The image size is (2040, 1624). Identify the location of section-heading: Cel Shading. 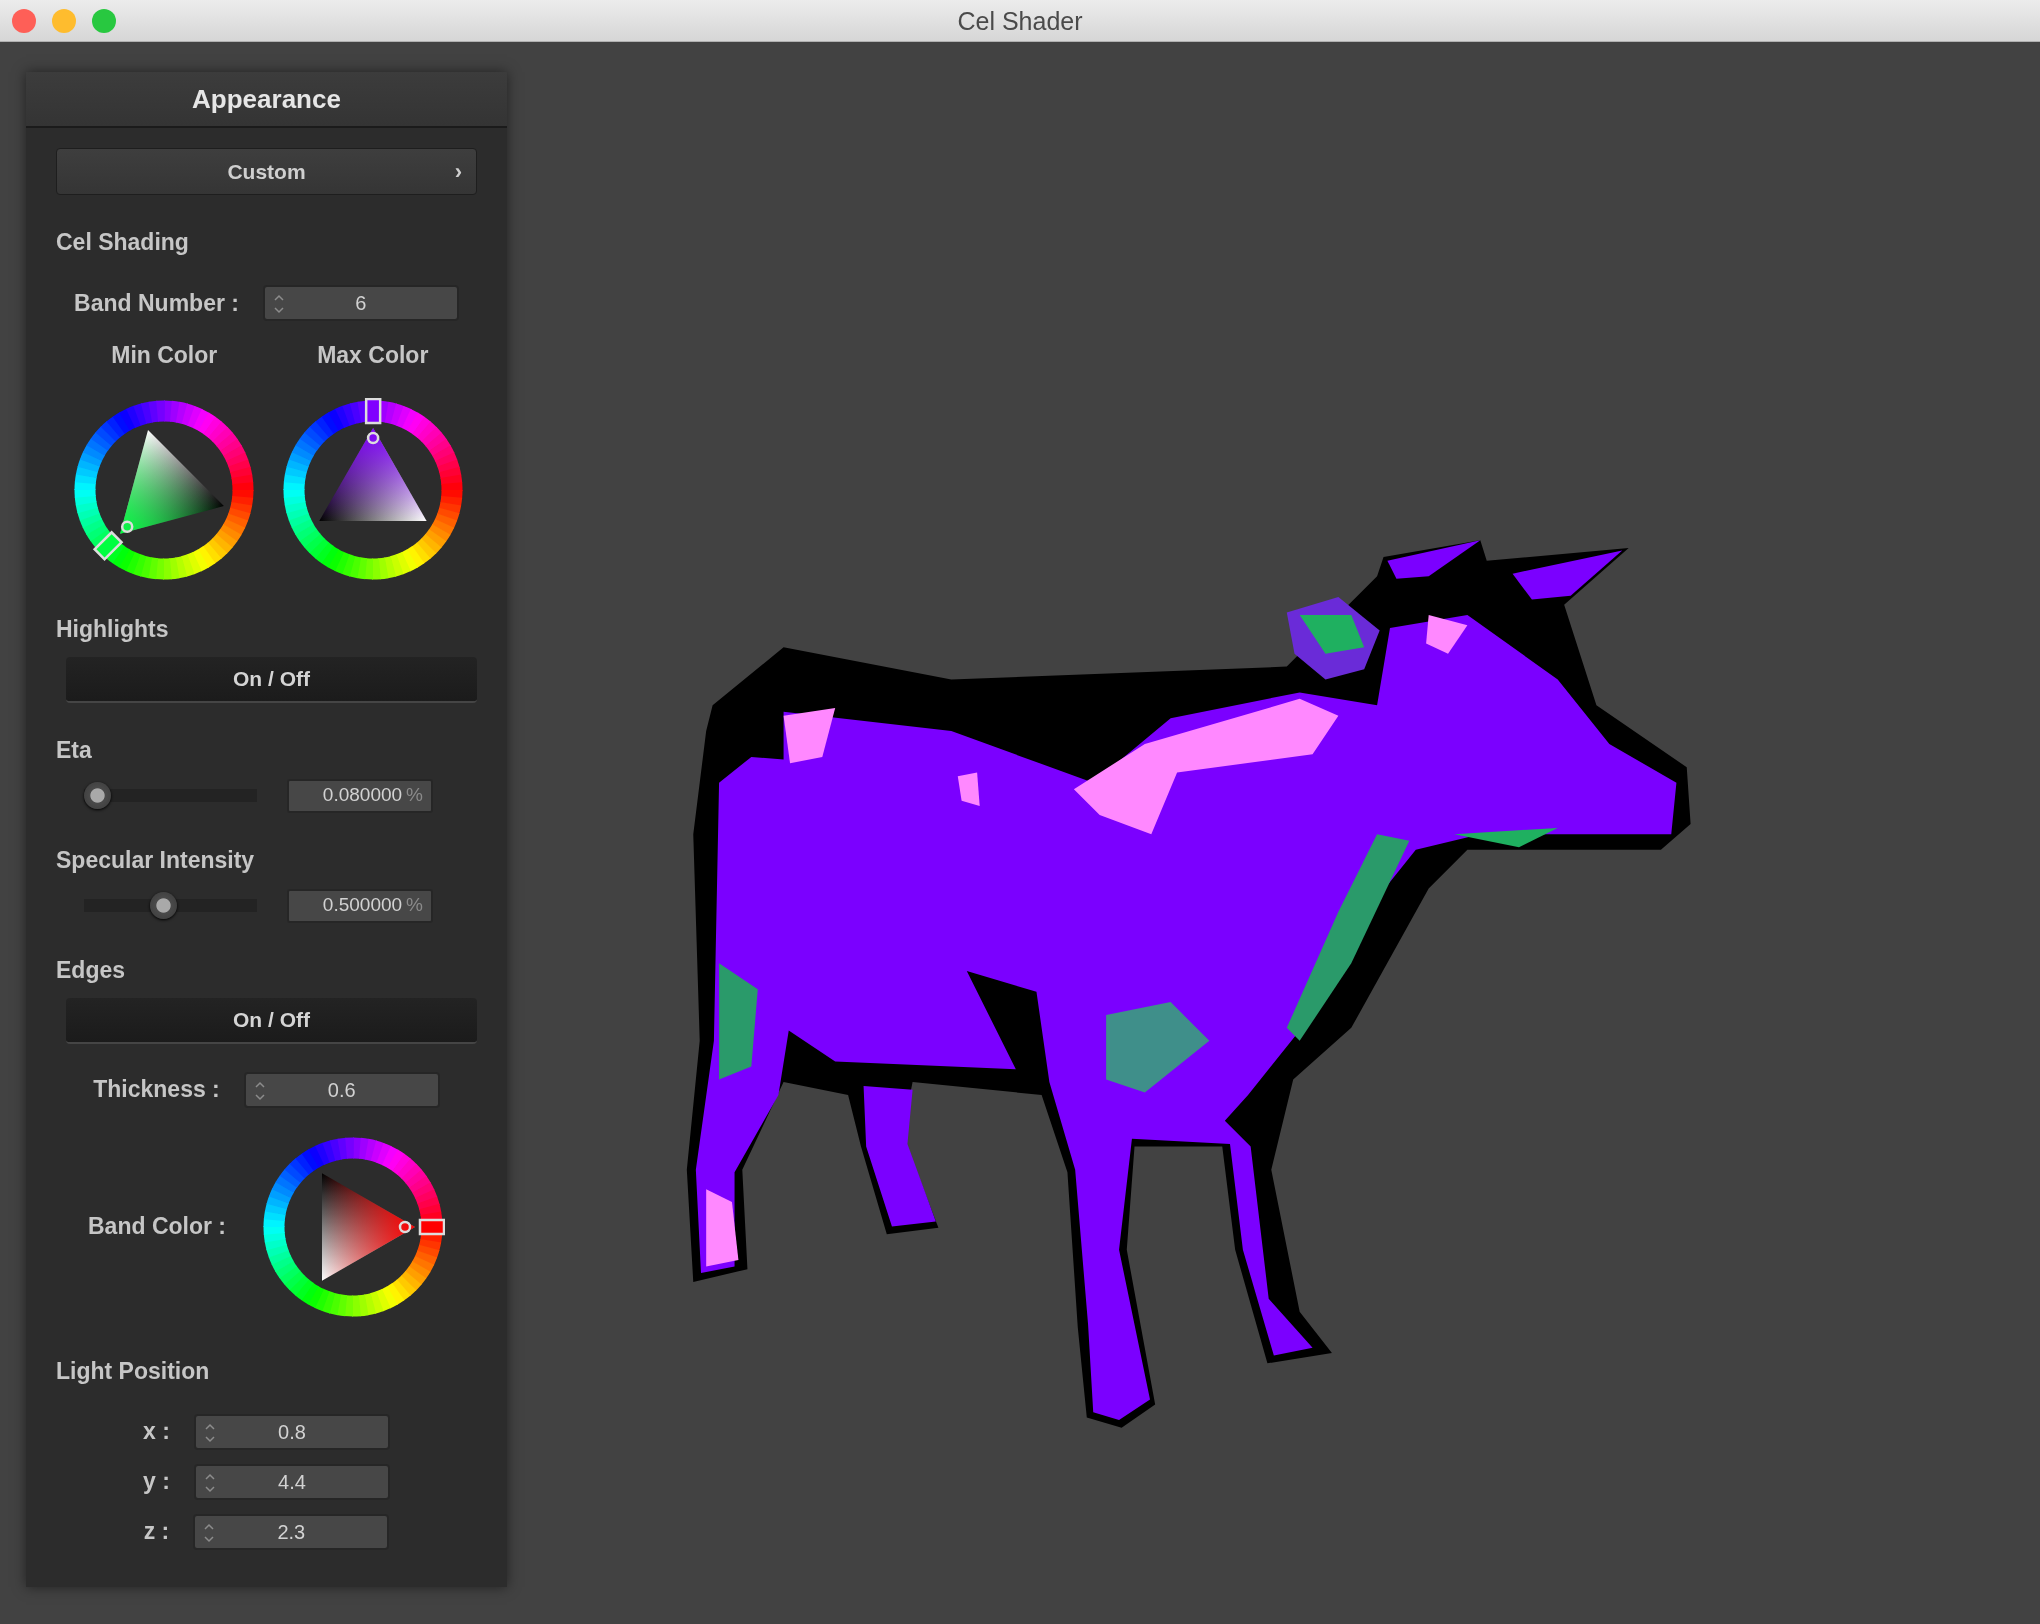
(123, 242).